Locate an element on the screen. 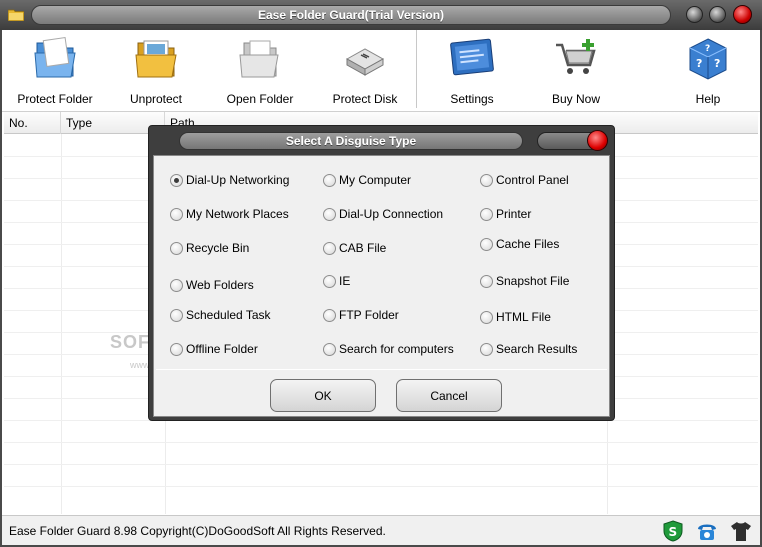 This screenshot has width=762, height=547. option-snapshot-file: Snapshot File is located at coordinates (524, 281).